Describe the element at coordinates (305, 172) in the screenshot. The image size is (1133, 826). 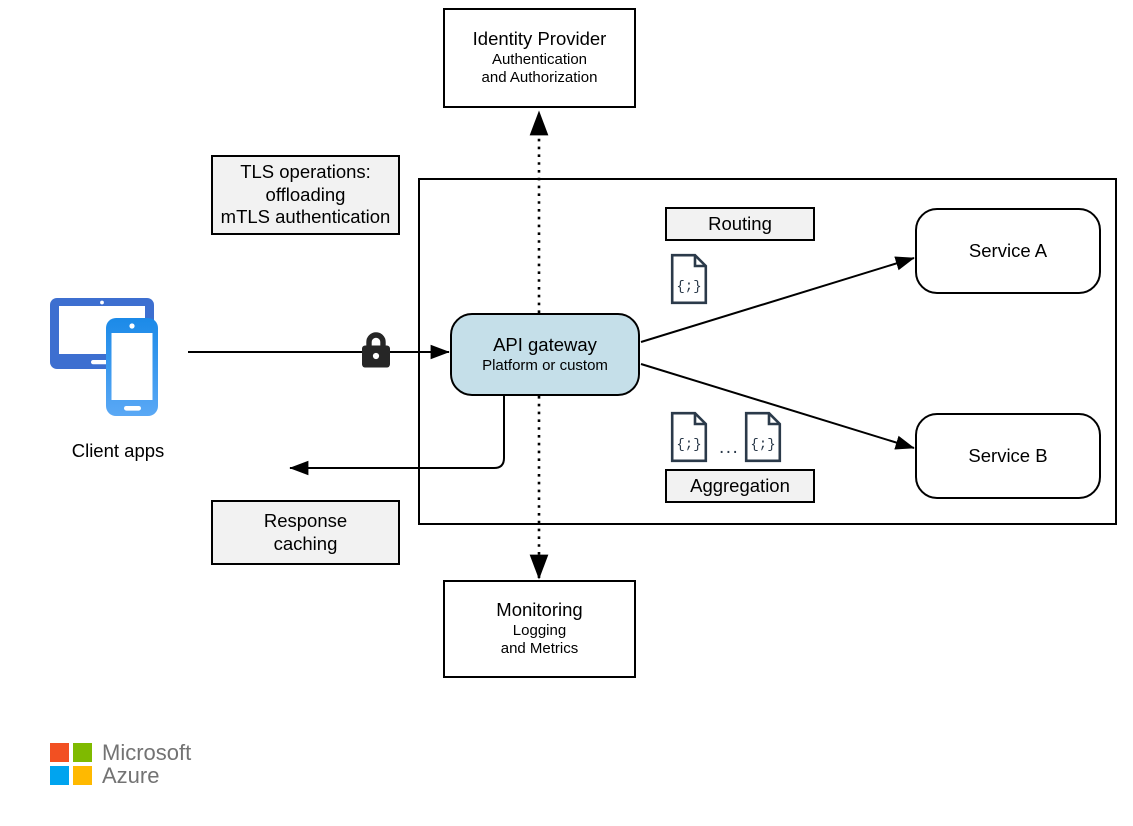
I see `tls-operations-line-1: TLS operations:` at that location.